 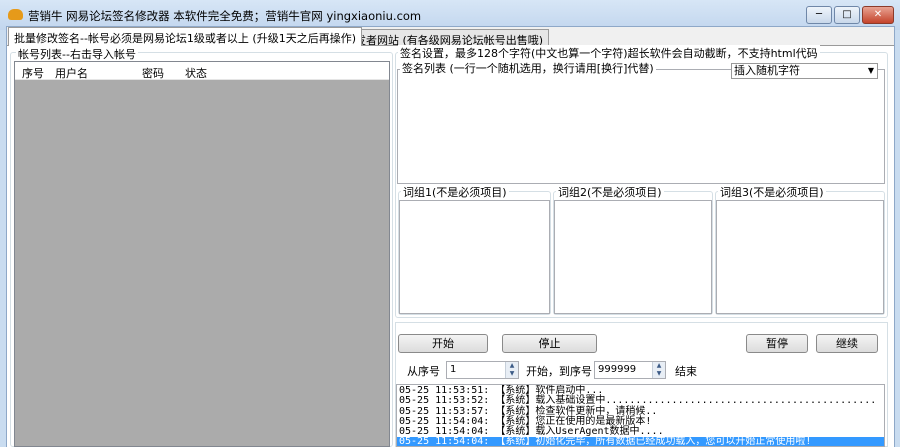 I want to click on word-group-3-textarea, so click(x=800, y=257).